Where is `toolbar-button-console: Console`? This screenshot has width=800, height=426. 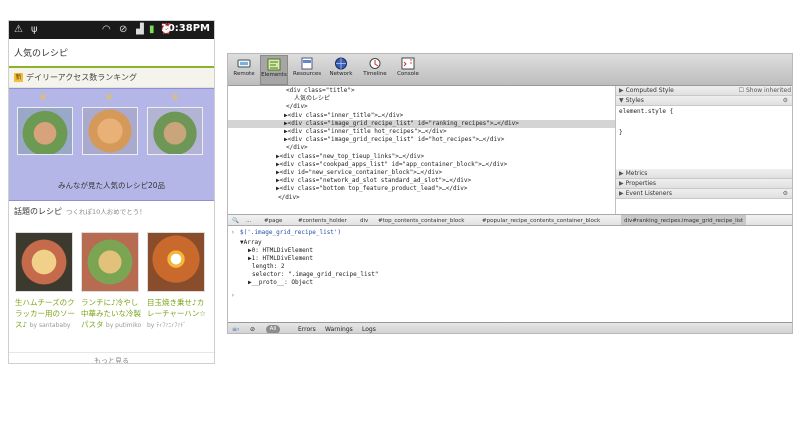
toolbar-button-console: Console is located at coordinates (408, 70).